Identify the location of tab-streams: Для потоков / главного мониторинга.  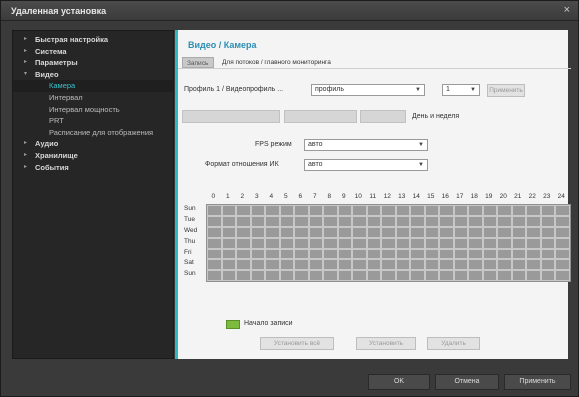
(282, 62).